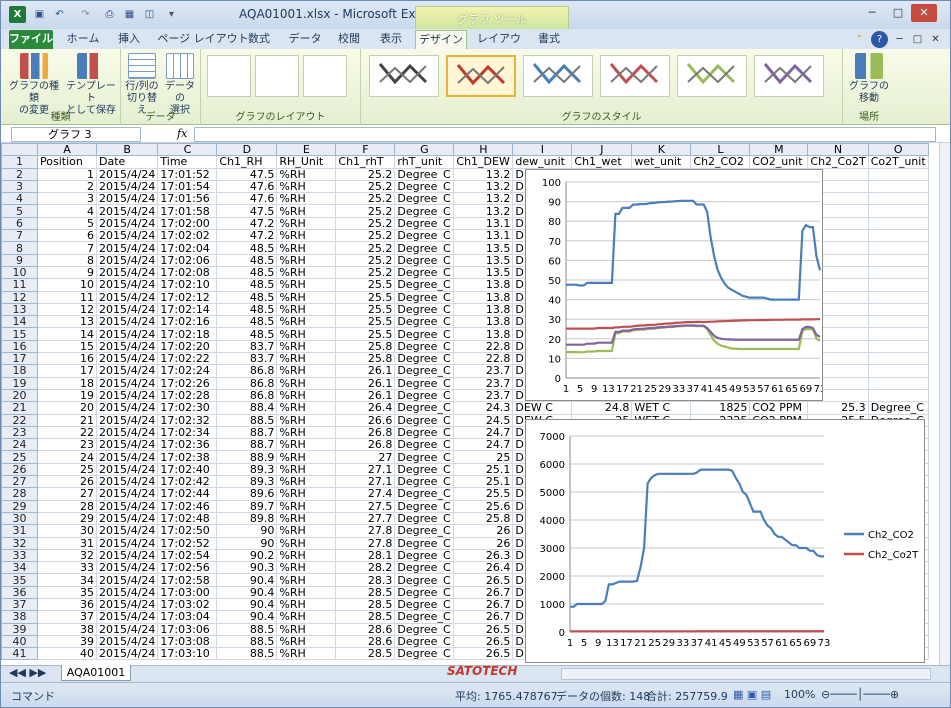  I want to click on row-header: 16, so click(19, 346).